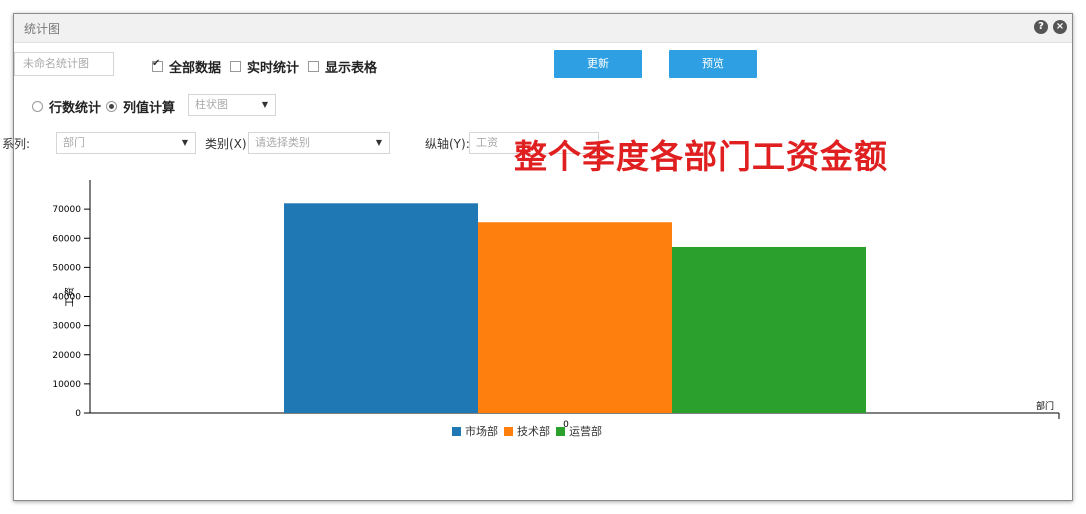 The image size is (1086, 514). Describe the element at coordinates (66, 385) in the screenshot. I see `y-tick-label: 10000` at that location.